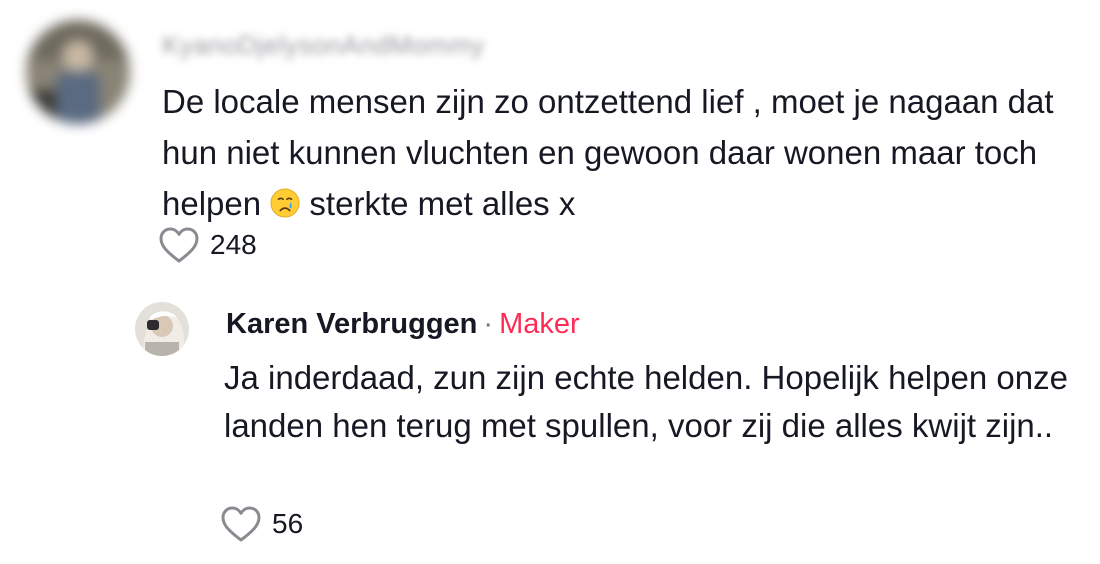 Image resolution: width=1100 pixels, height=564 pixels. Describe the element at coordinates (323, 45) in the screenshot. I see `commenter-username: KyanoDjelysonAndMommy` at that location.